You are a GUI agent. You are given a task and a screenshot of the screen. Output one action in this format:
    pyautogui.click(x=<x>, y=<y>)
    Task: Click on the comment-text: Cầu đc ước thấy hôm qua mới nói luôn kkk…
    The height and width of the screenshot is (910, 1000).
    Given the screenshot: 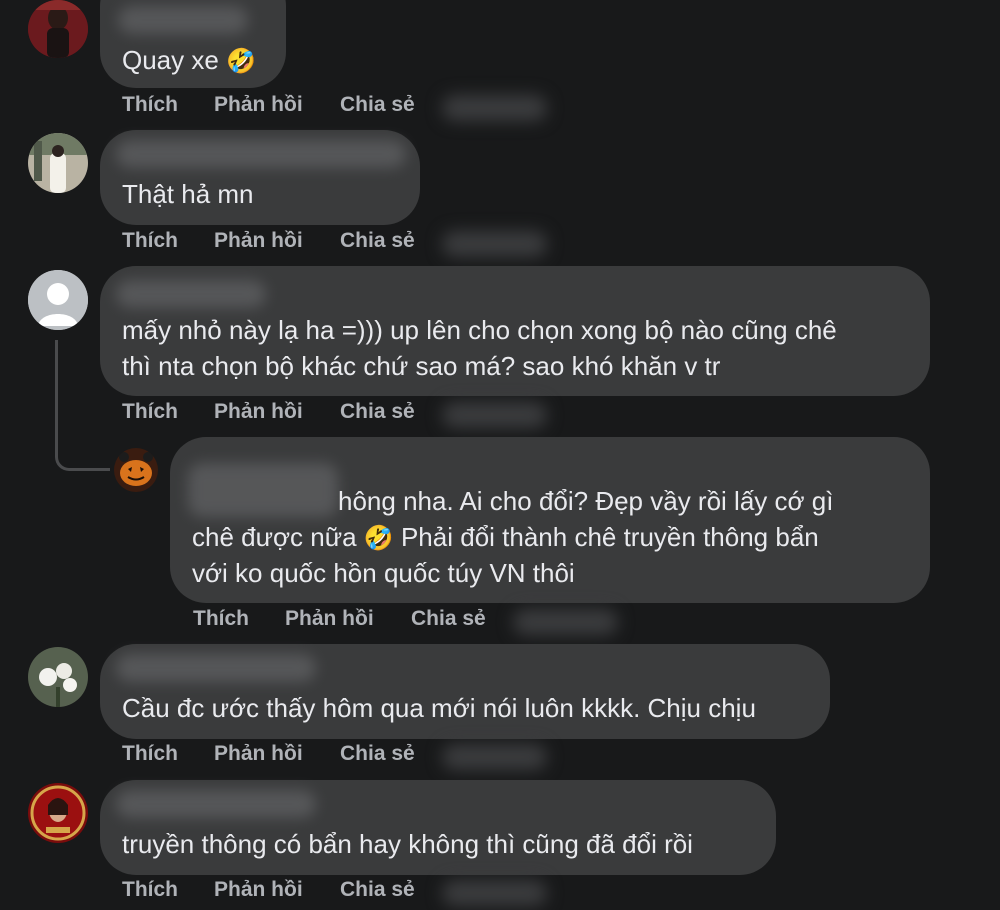 What is the action you would take?
    pyautogui.click(x=439, y=708)
    